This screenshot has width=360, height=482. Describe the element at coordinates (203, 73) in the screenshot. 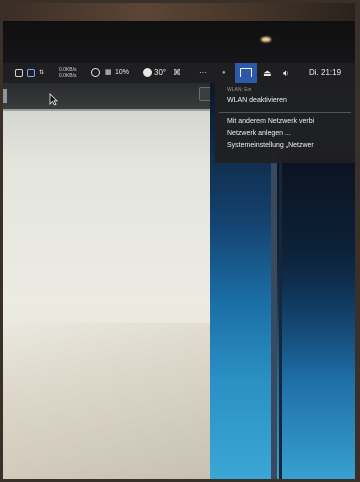

I see `more-icon: ···` at that location.